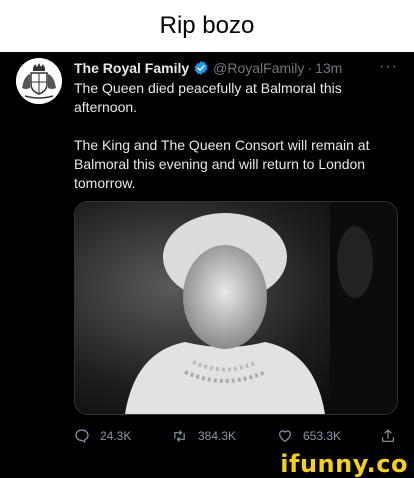 Image resolution: width=414 pixels, height=478 pixels. I want to click on retweet-icon, so click(179, 436).